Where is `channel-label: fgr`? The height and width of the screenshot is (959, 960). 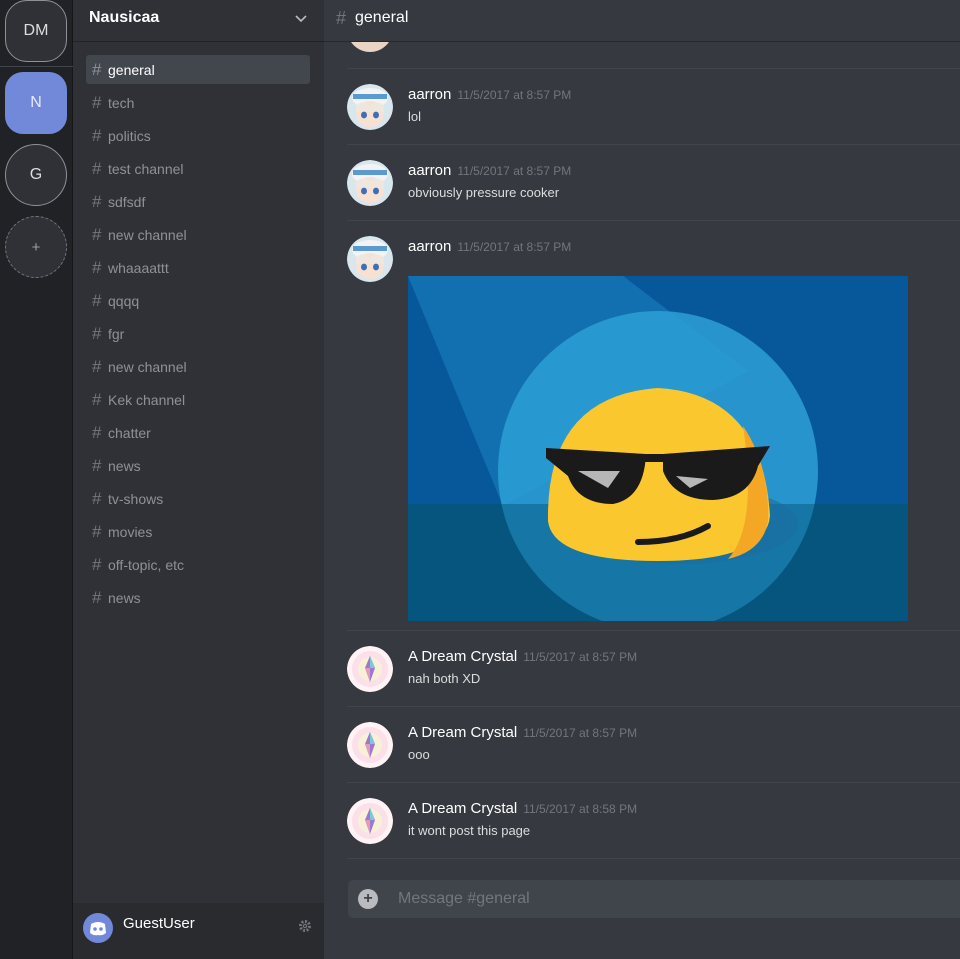 channel-label: fgr is located at coordinates (116, 333).